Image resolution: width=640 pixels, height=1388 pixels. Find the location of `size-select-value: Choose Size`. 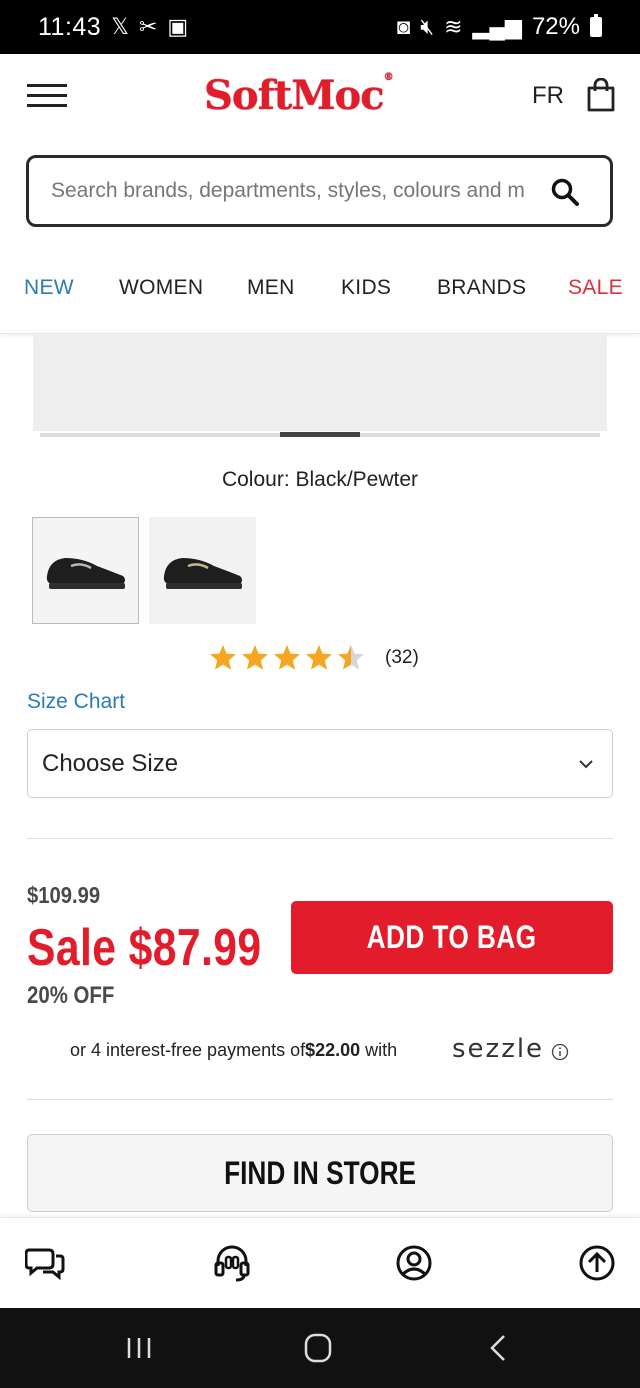

size-select-value: Choose Size is located at coordinates (110, 763).